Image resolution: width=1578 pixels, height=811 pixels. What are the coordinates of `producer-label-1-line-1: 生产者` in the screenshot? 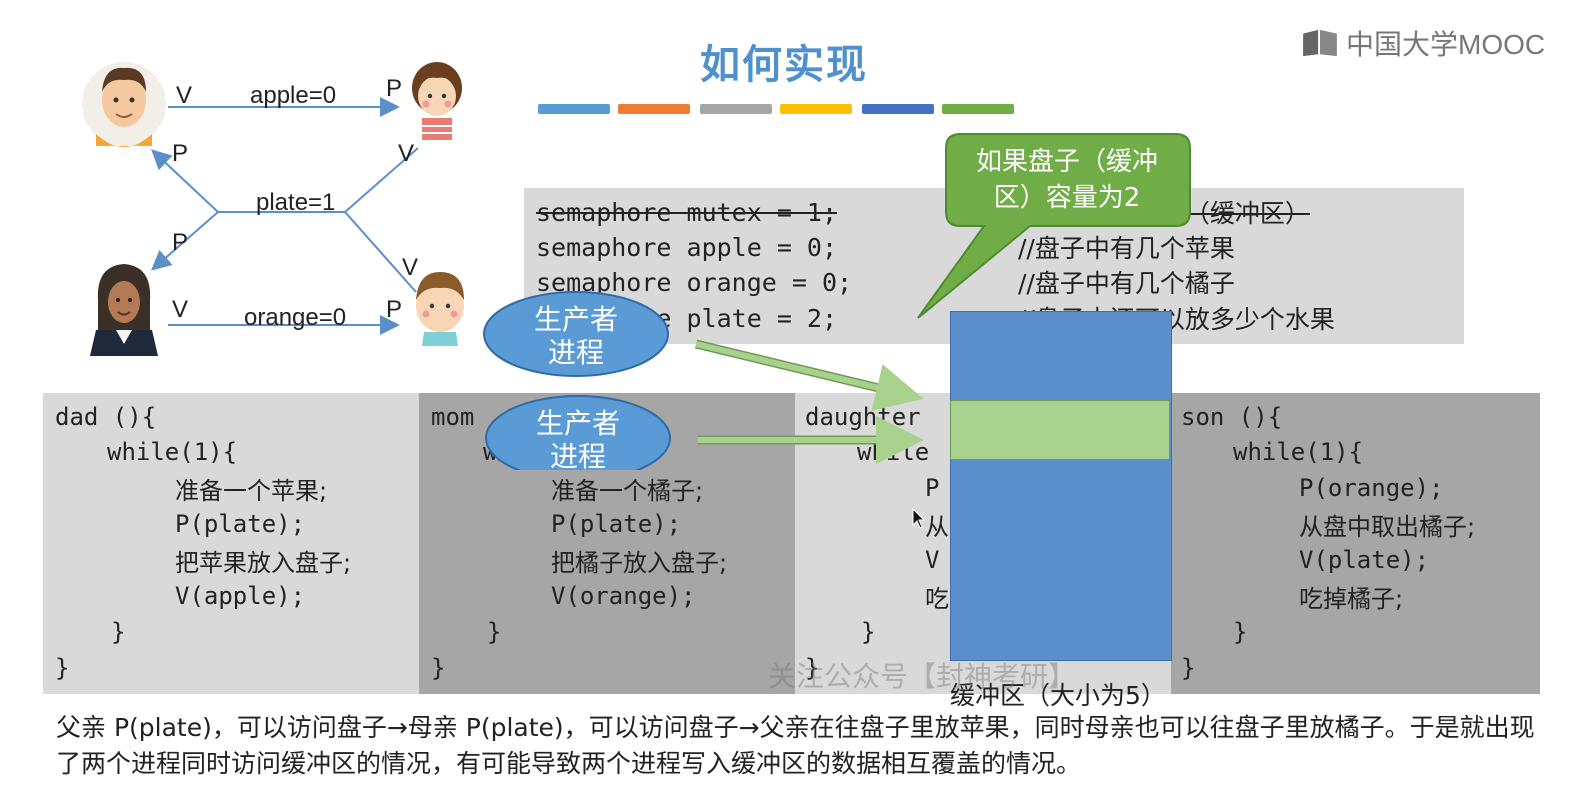 It's located at (575, 319).